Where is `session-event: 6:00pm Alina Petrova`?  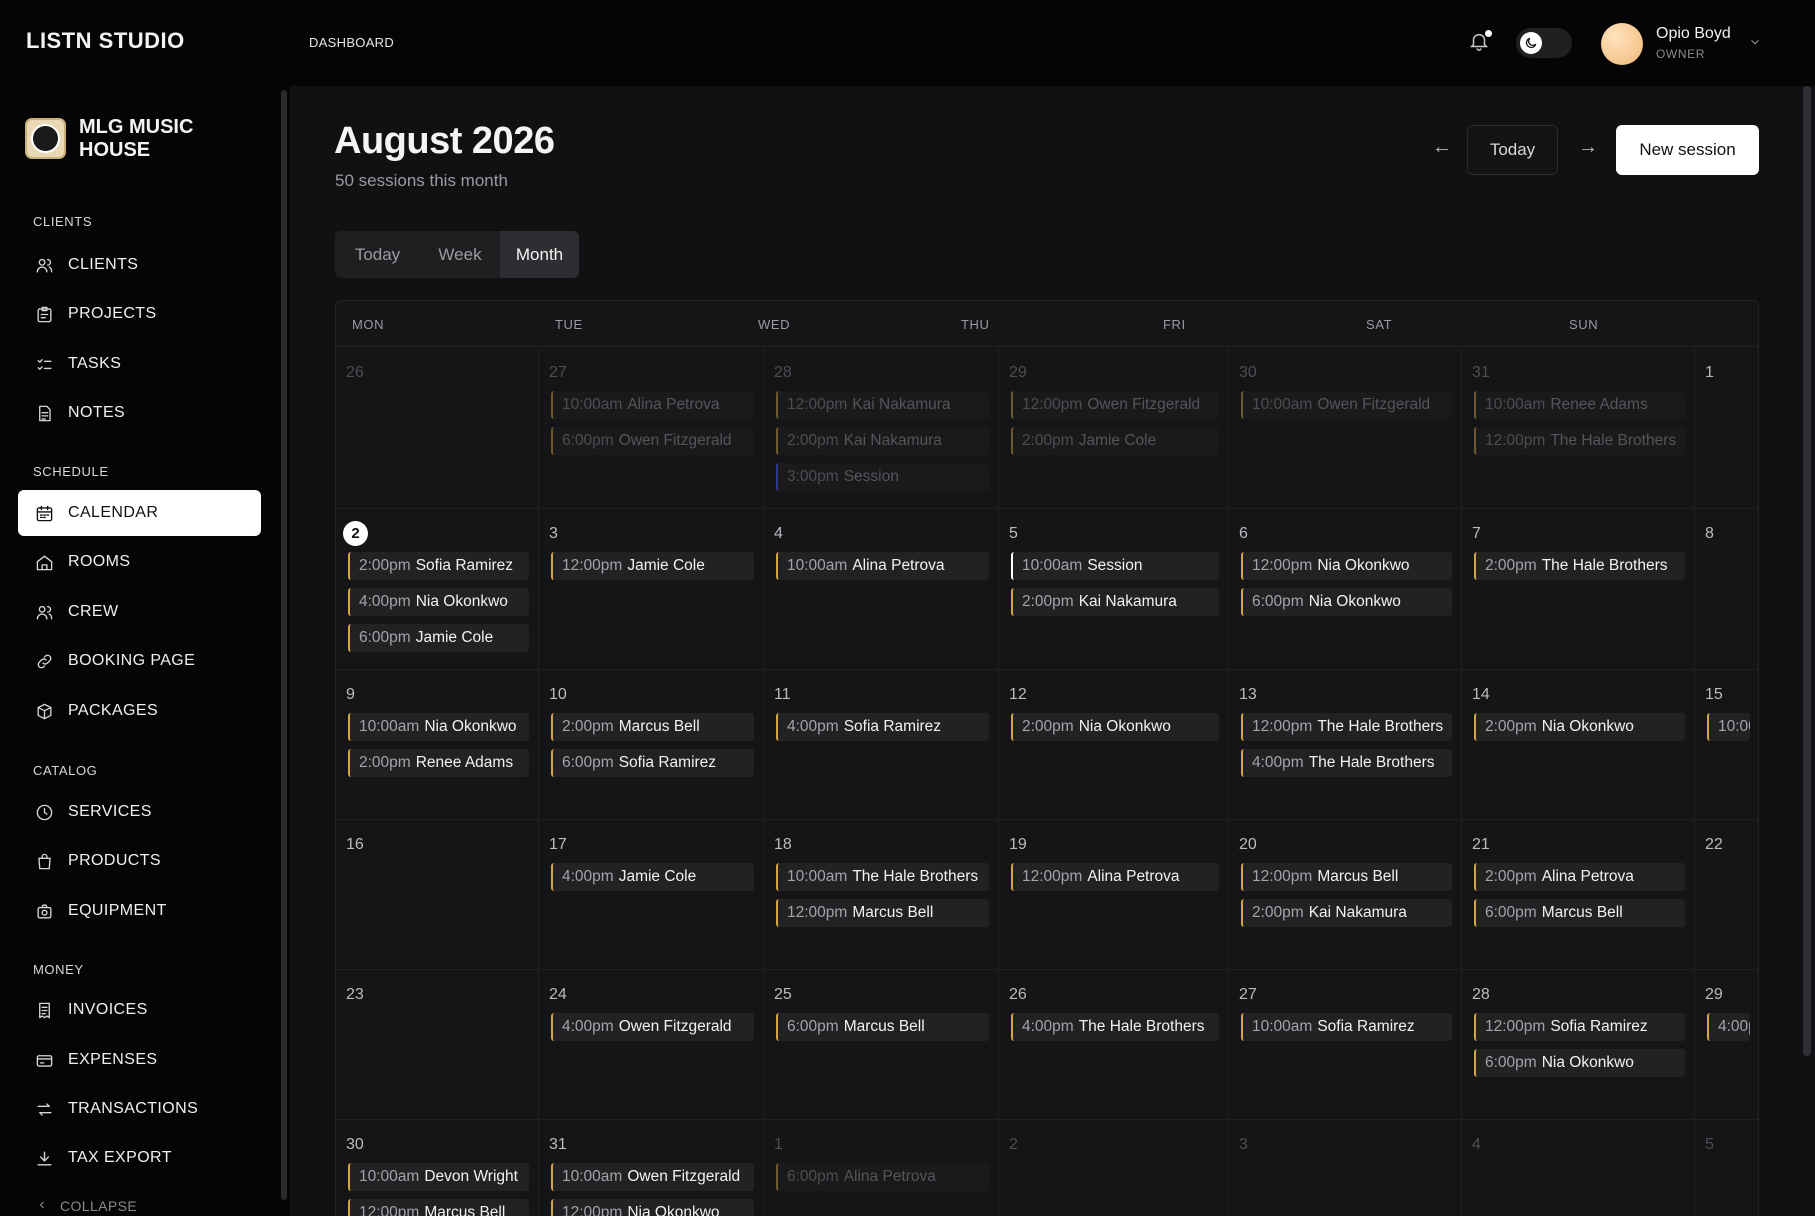
session-event: 6:00pm Alina Petrova is located at coordinates (882, 1177).